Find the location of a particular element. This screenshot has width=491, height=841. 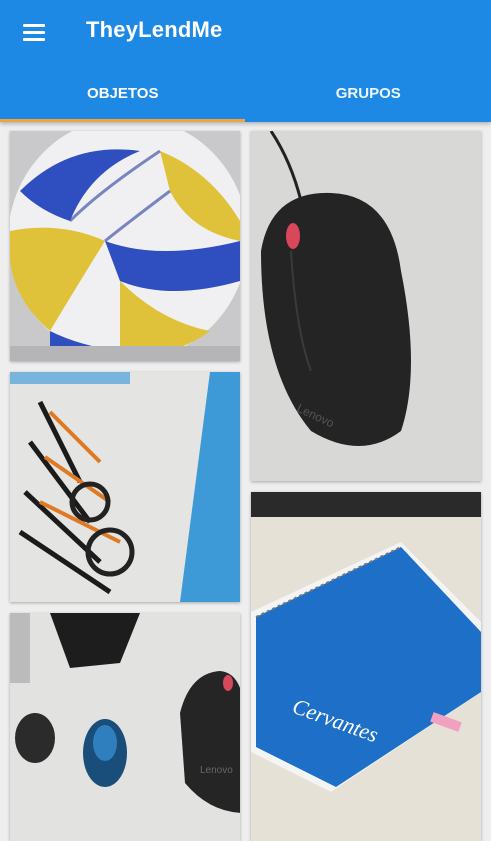

spin-bikes-image is located at coordinates (125, 487).